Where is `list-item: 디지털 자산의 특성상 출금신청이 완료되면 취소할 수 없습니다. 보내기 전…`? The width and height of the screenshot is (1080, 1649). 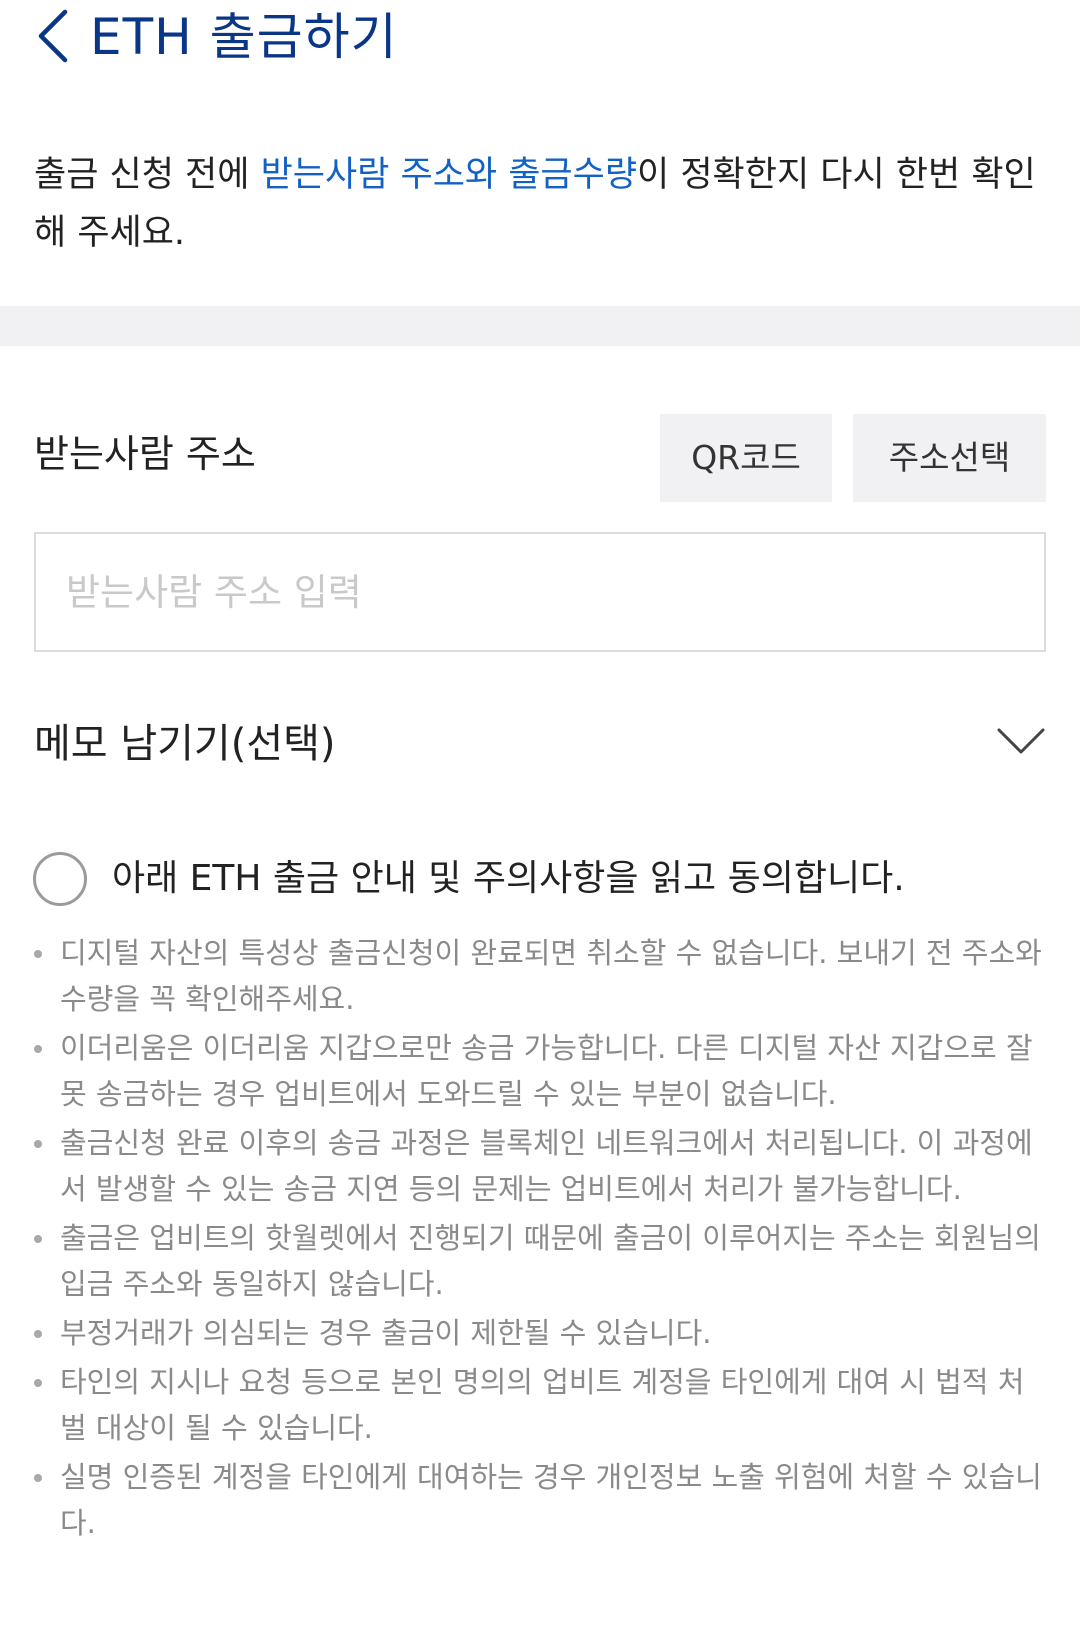
list-item: 디지털 자산의 특성상 출금신청이 완료되면 취소할 수 없습니다. 보내기 전… is located at coordinates (539, 976).